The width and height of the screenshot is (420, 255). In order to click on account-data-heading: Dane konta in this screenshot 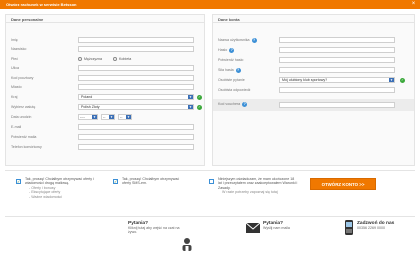, I will do `click(313, 19)`.